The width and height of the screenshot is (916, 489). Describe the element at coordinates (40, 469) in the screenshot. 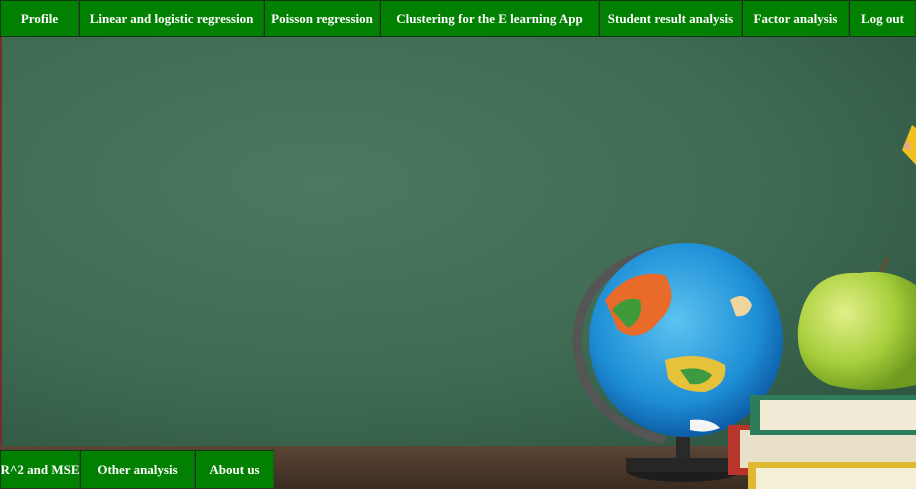

I see `nav-r2-mse: R^2 and MSE` at that location.